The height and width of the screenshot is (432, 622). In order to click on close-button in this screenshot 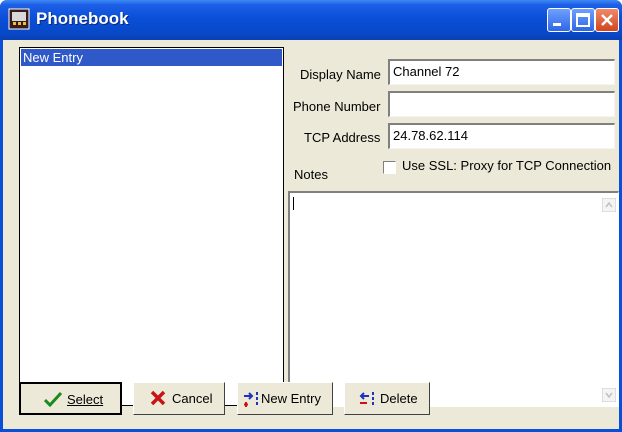, I will do `click(607, 20)`.